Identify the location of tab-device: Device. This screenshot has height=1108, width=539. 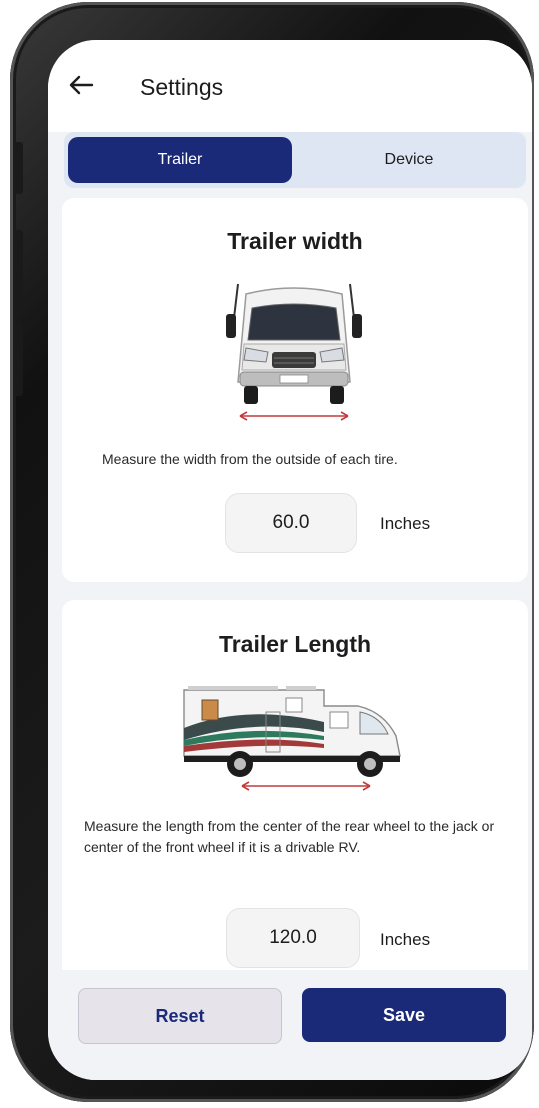
(409, 160).